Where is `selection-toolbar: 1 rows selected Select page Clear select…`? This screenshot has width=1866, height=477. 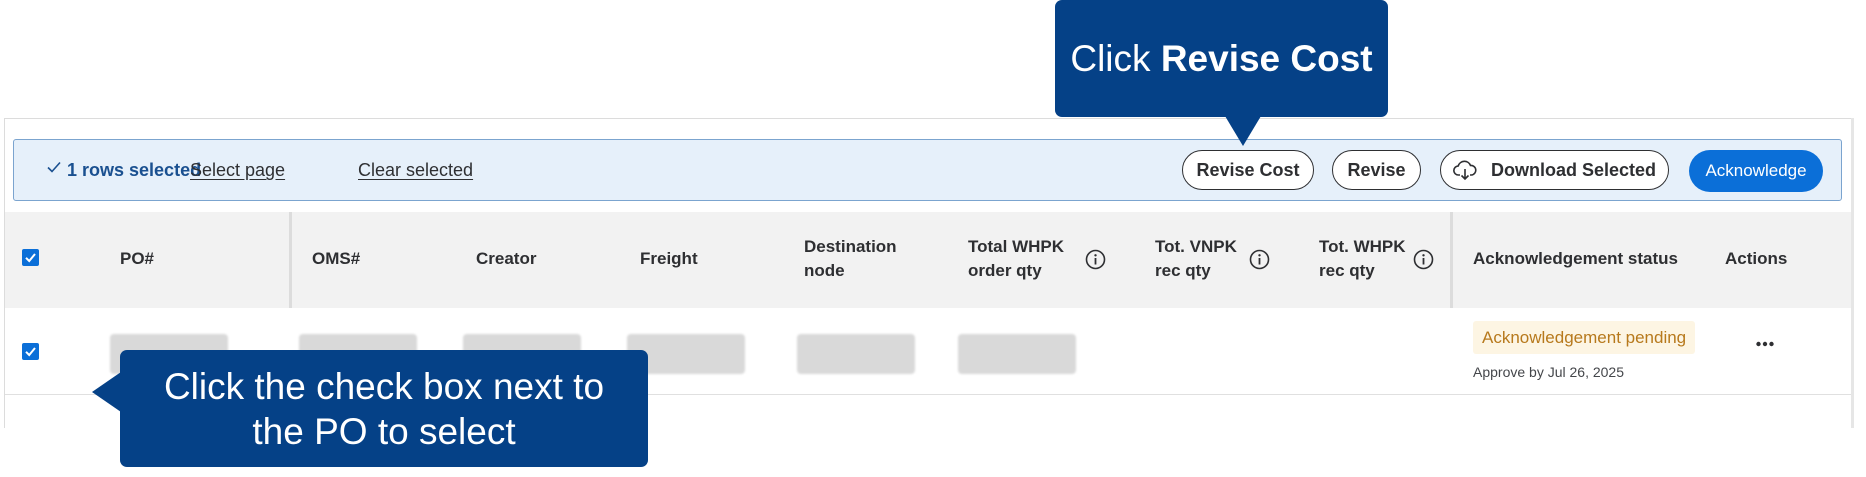 selection-toolbar: 1 rows selected Select page Clear select… is located at coordinates (927, 170).